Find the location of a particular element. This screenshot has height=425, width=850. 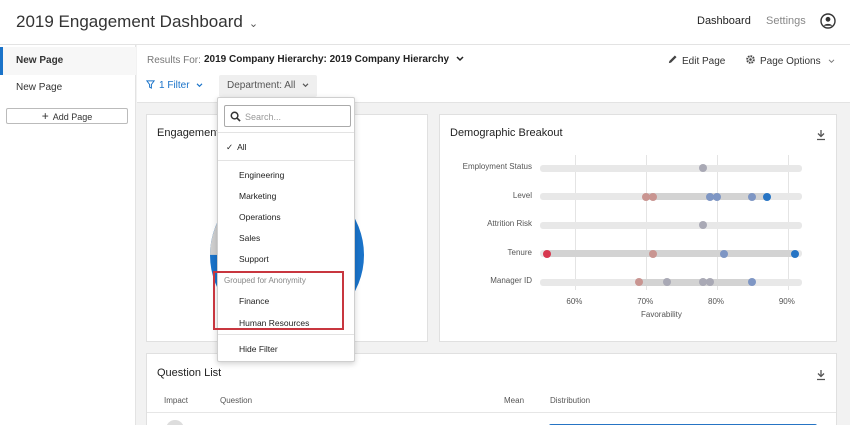

sidebar-item-new-page-active: New Page is located at coordinates (68, 61).